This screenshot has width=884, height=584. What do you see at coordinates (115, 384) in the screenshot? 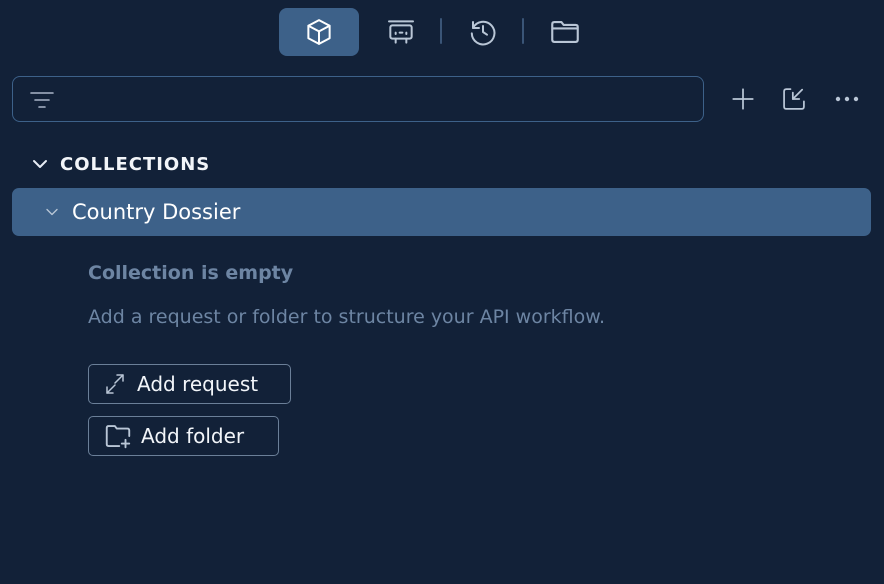
I see `request-arrows-icon` at bounding box center [115, 384].